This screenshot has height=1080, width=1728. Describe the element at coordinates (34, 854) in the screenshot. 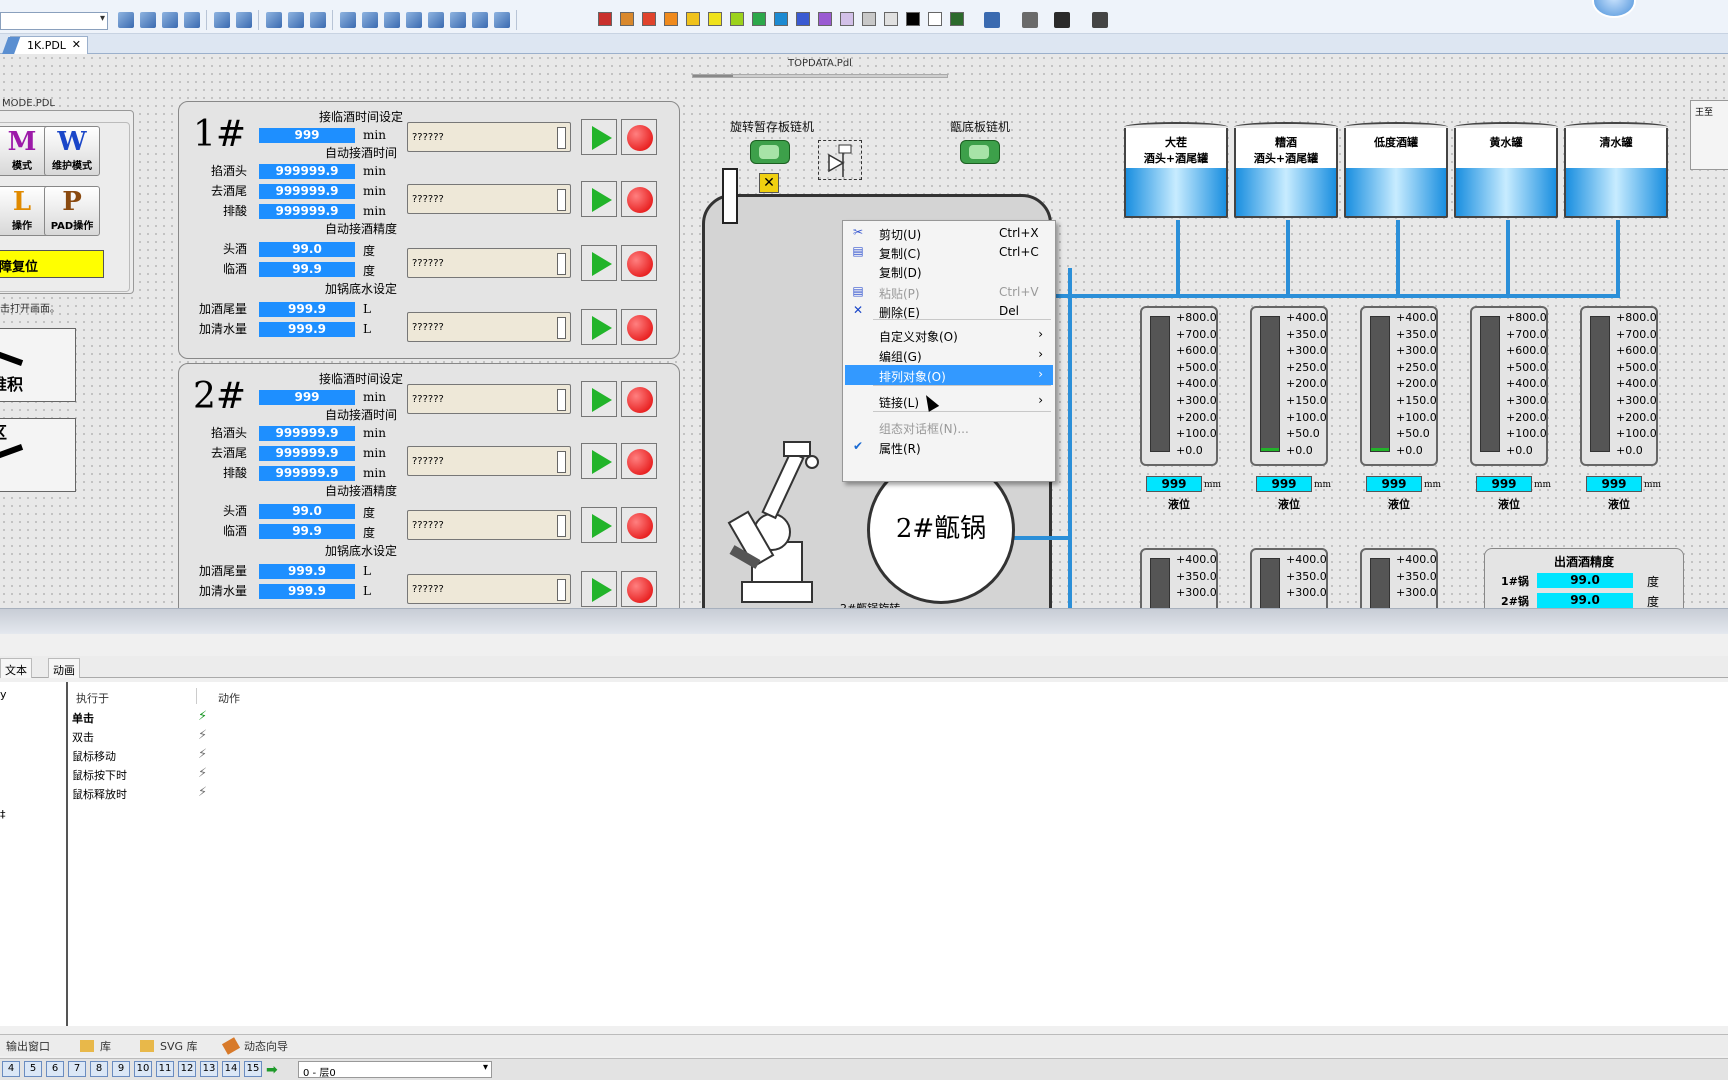

I see `properties-tree: y ‡` at that location.